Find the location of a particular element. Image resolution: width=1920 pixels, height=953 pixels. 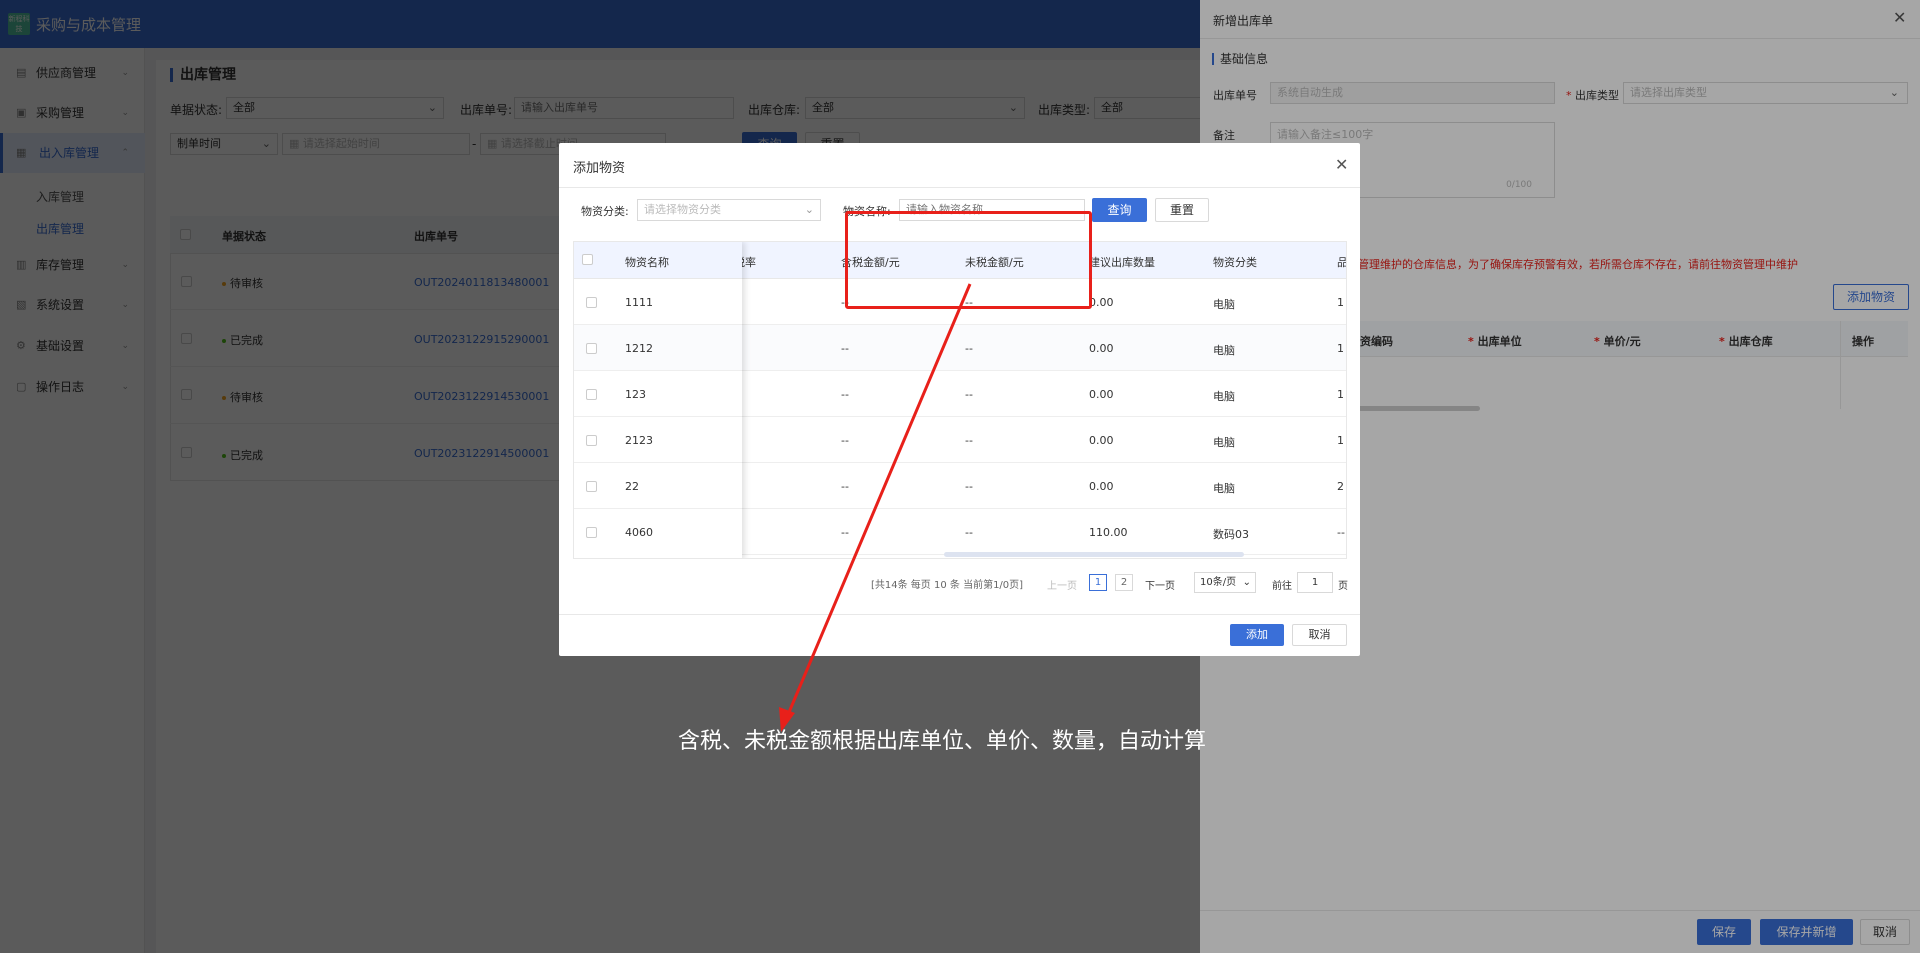

annotation-text: 含税、未税金额根据出库单位、单价、数量，自动计算 is located at coordinates (942, 741).